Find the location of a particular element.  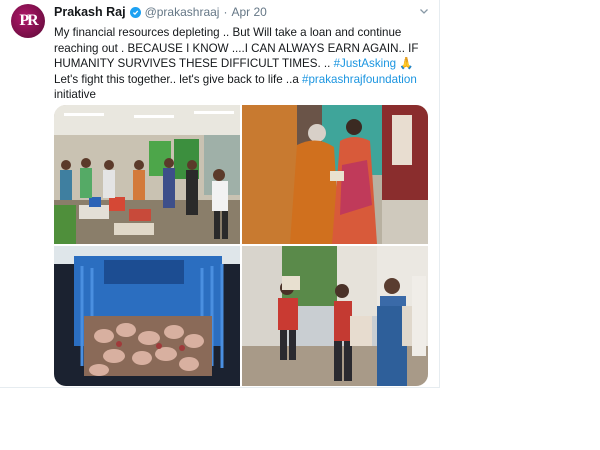

avatar-logo: PR is located at coordinates (28, 20).